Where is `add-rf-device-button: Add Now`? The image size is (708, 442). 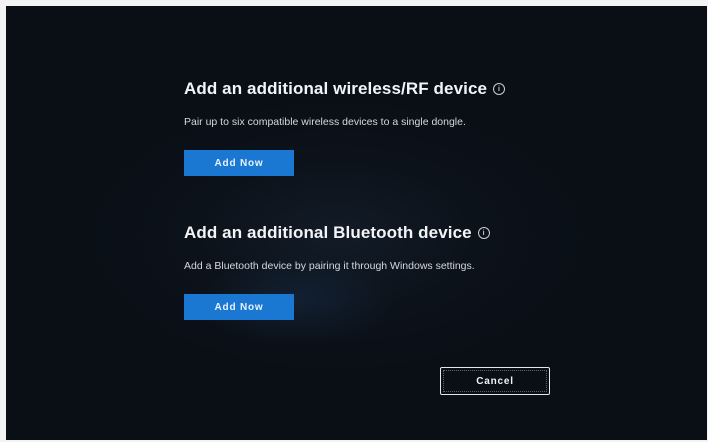
add-rf-device-button: Add Now is located at coordinates (239, 163).